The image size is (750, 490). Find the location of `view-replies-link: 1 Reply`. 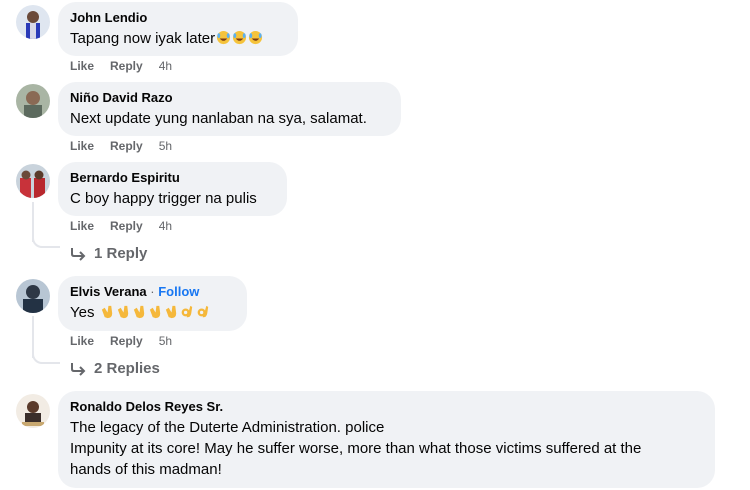

view-replies-link: 1 Reply is located at coordinates (108, 253).